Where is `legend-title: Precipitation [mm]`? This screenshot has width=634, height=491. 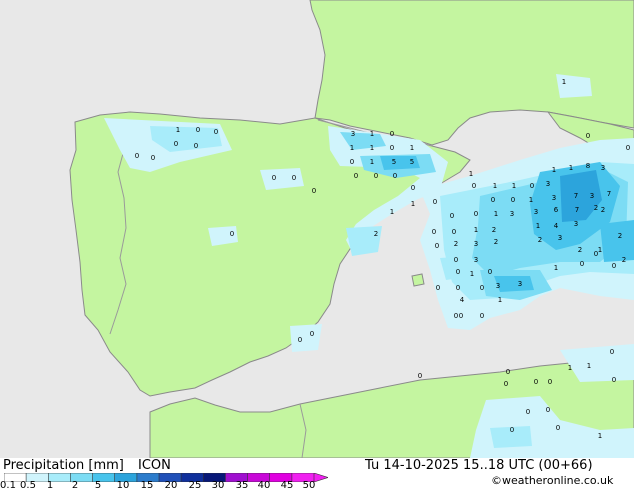
legend-title: Precipitation [mm] is located at coordinates (63, 465).